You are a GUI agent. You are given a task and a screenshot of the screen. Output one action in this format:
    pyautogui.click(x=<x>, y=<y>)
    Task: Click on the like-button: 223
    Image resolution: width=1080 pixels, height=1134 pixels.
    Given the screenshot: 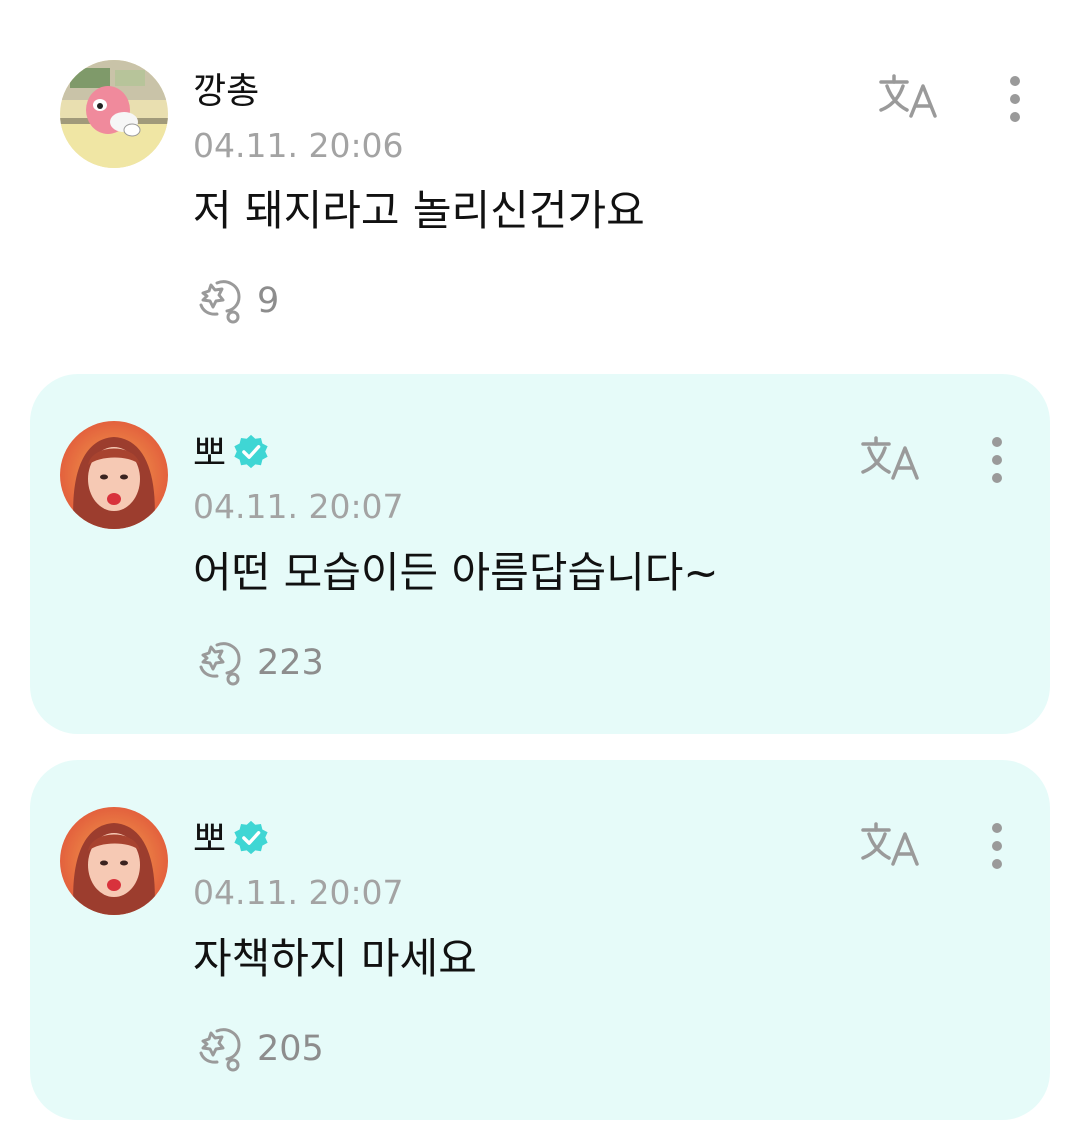 What is the action you would take?
    pyautogui.click(x=258, y=663)
    